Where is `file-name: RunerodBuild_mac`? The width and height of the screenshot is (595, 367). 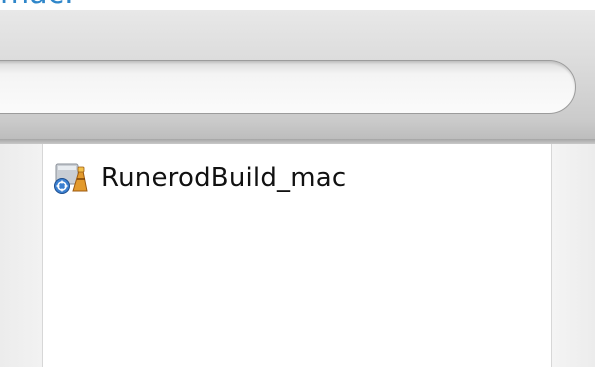
file-name: RunerodBuild_mac is located at coordinates (224, 178).